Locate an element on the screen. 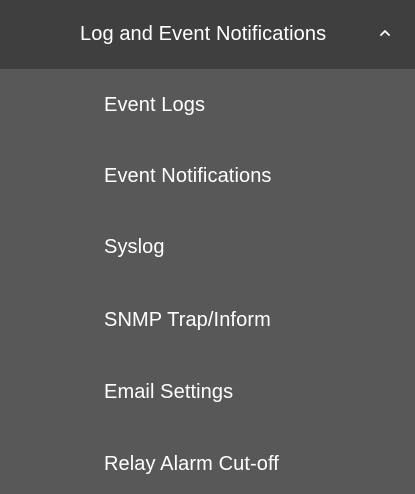  menu-item-email-settings: Email Settings is located at coordinates (207, 392).